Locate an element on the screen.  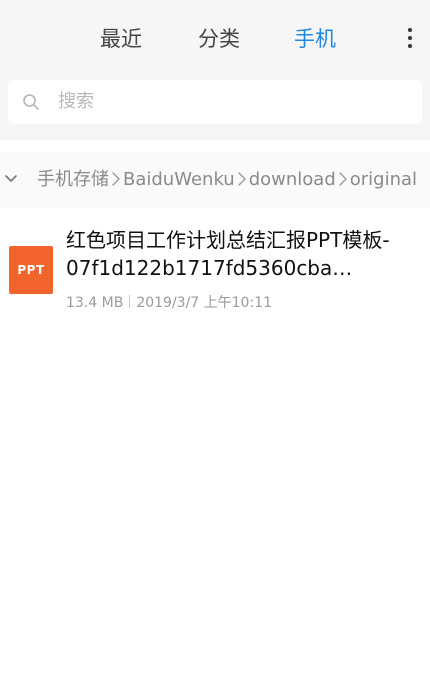
more-options-icon is located at coordinates (410, 39).